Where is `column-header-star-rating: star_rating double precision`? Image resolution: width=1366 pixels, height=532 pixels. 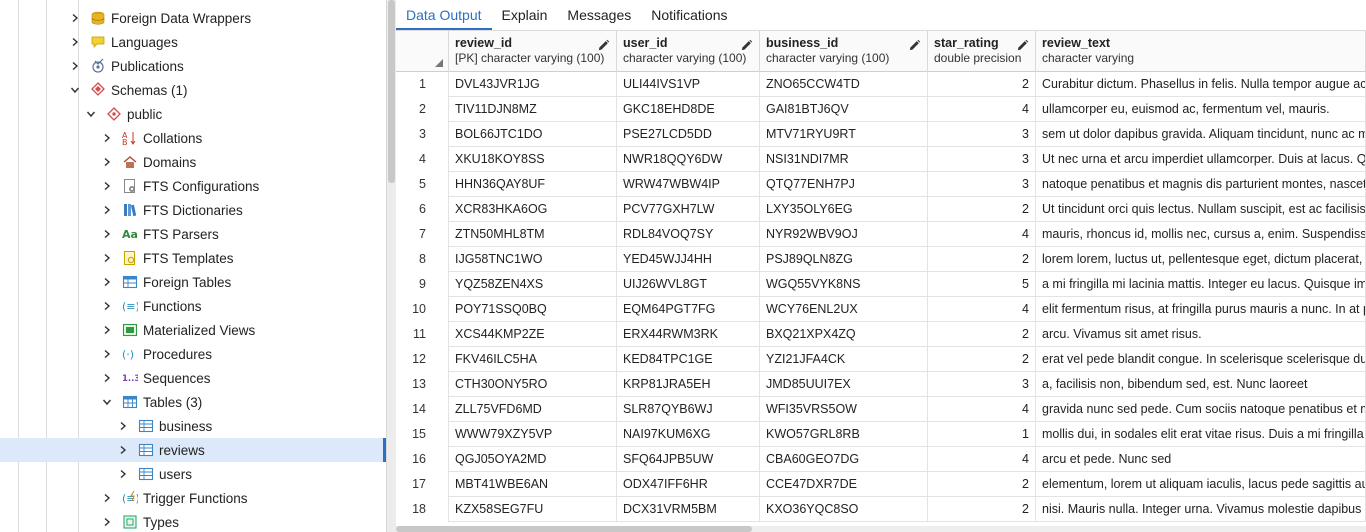 column-header-star-rating: star_rating double precision is located at coordinates (982, 51).